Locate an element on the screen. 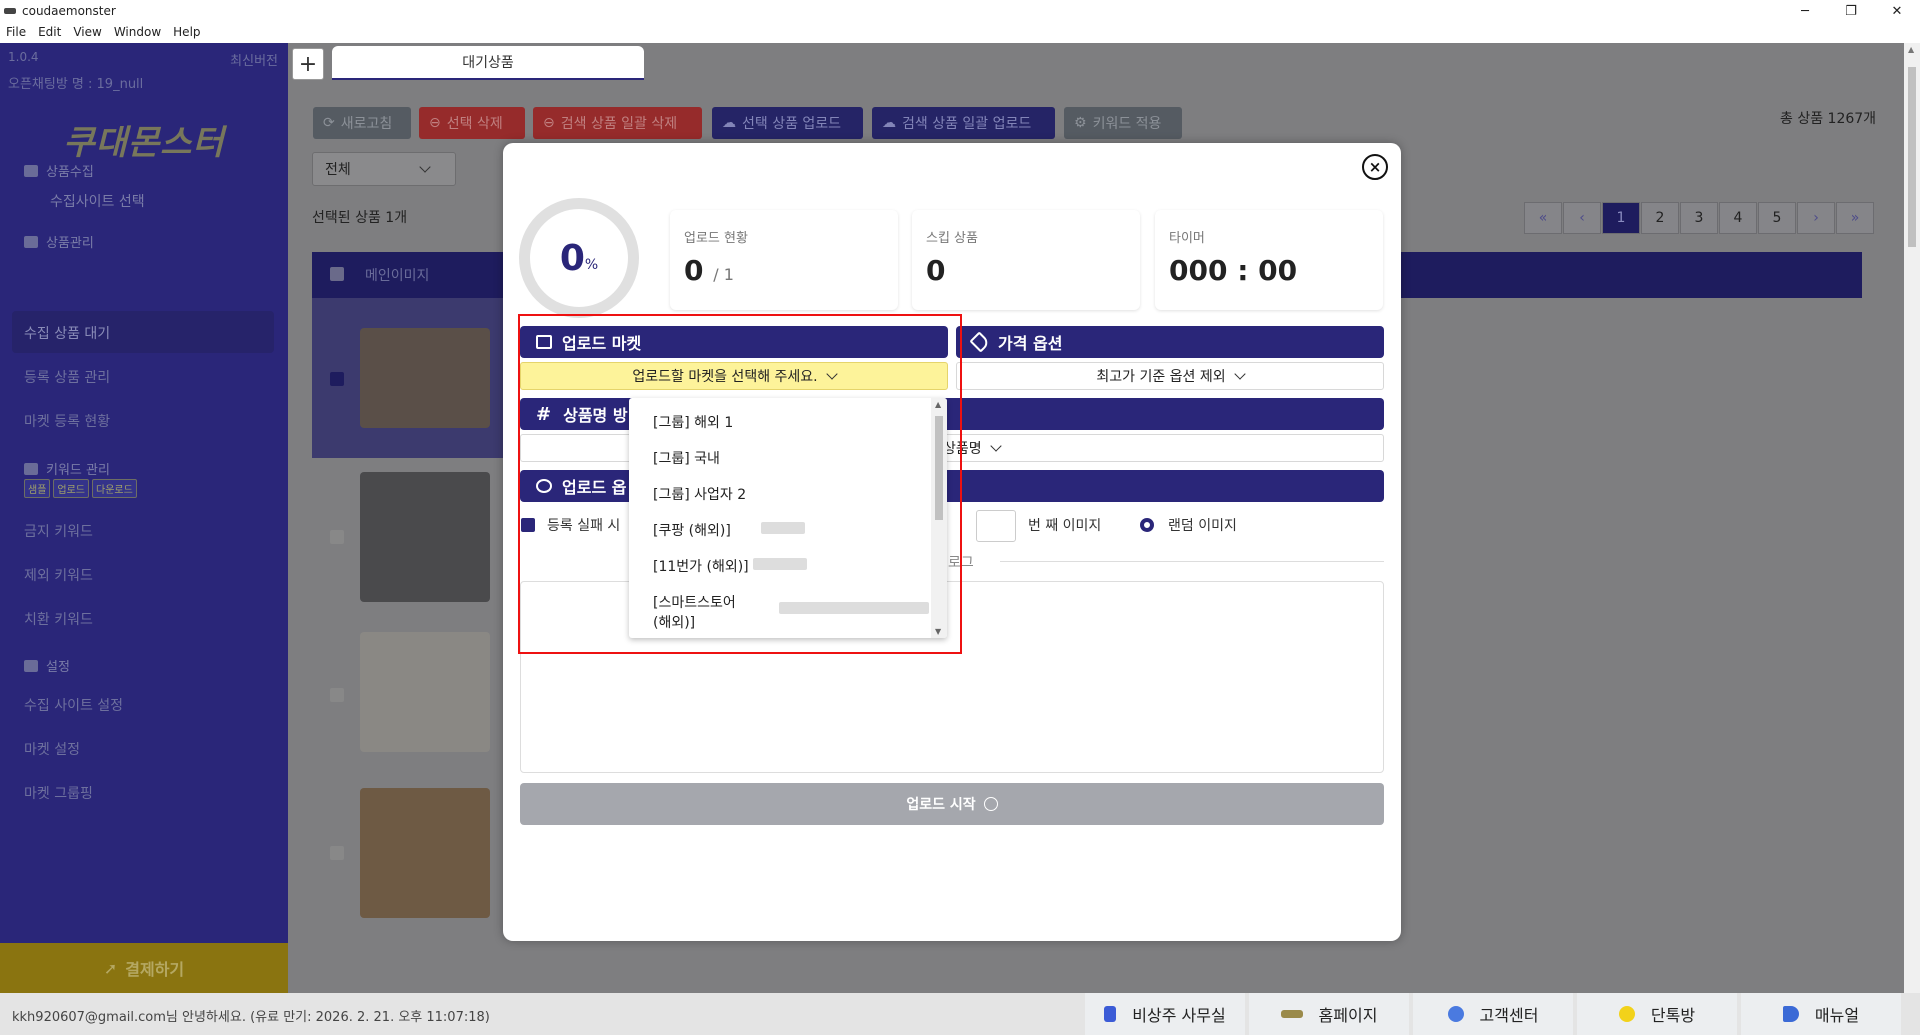 The height and width of the screenshot is (1035, 1920). tag-sample: 샘플 is located at coordinates (37, 488).